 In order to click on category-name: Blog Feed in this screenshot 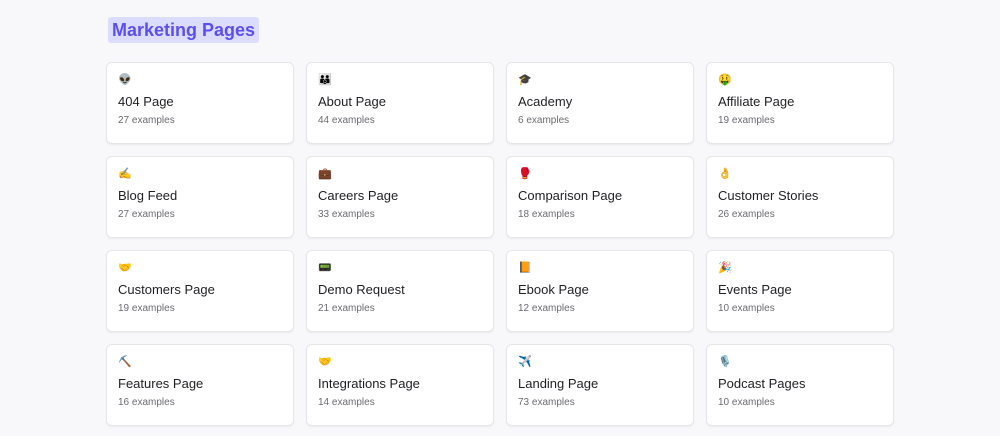, I will do `click(148, 195)`.